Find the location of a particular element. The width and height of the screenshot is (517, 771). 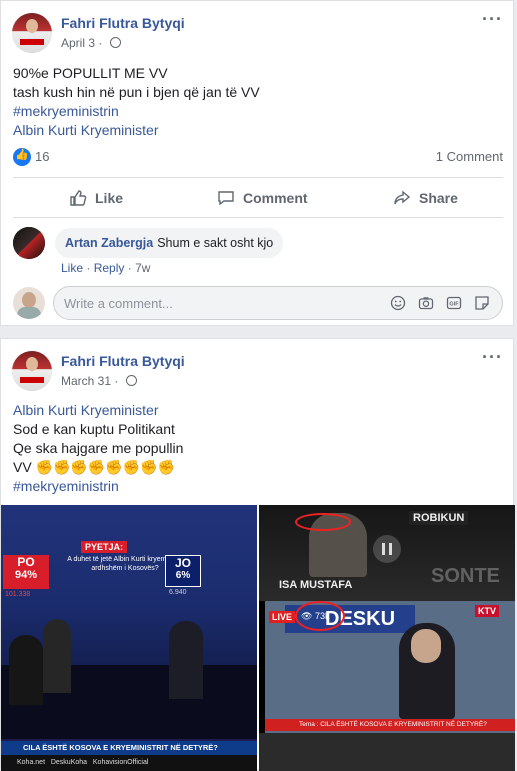

channel-brand: ROBIKUN is located at coordinates (439, 518).